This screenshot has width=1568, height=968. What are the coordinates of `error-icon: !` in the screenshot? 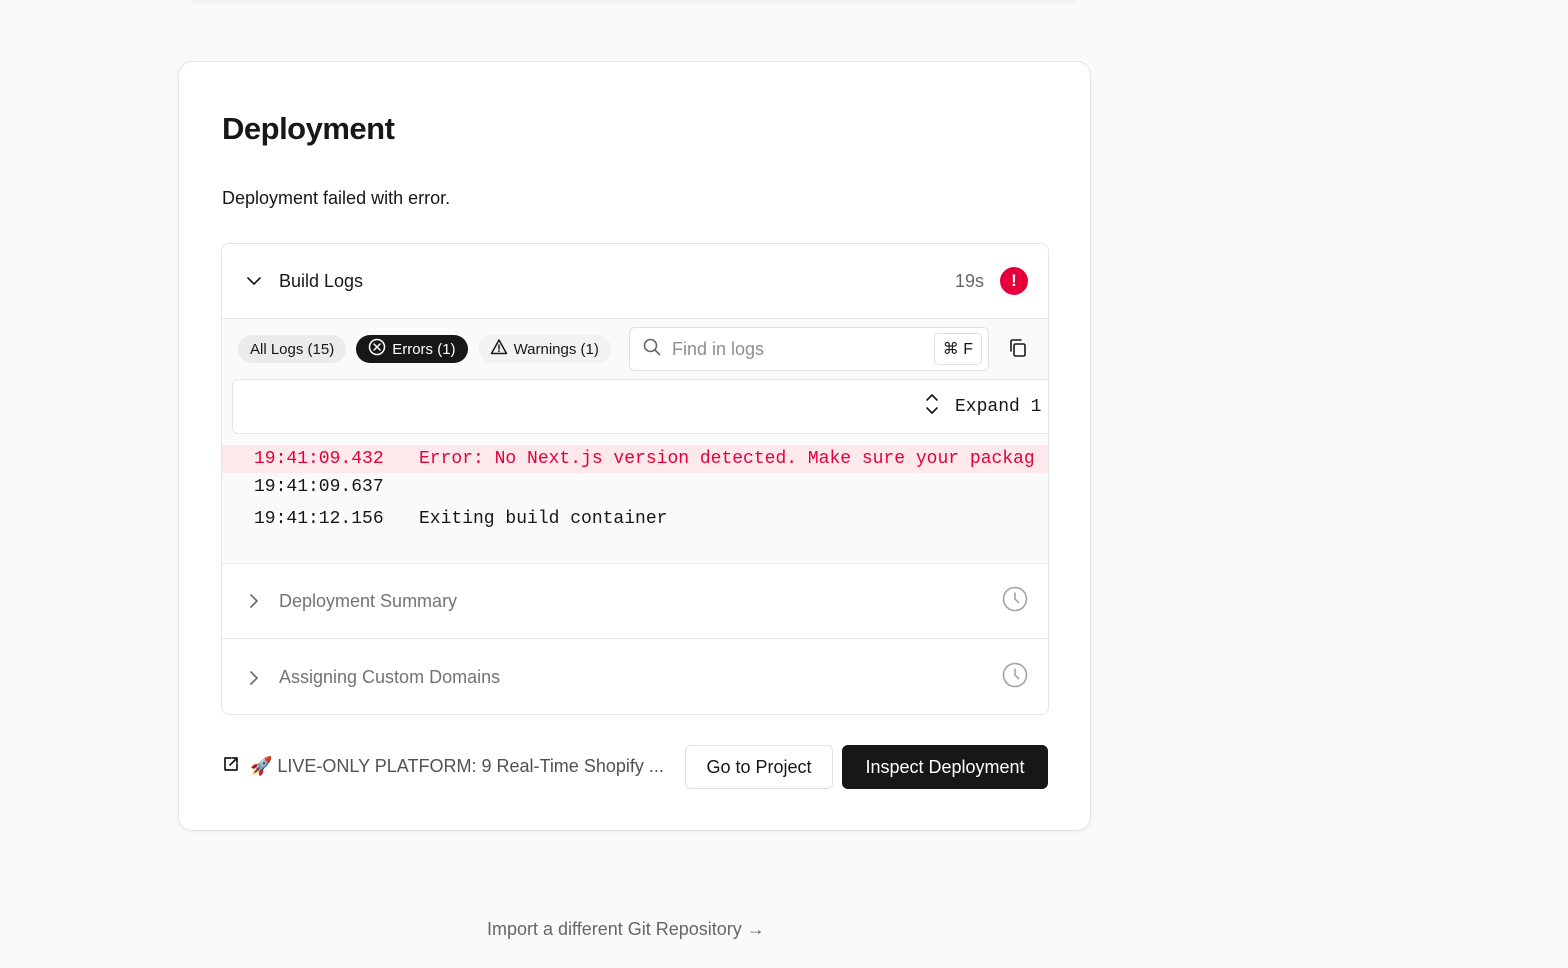 It's located at (1014, 281).